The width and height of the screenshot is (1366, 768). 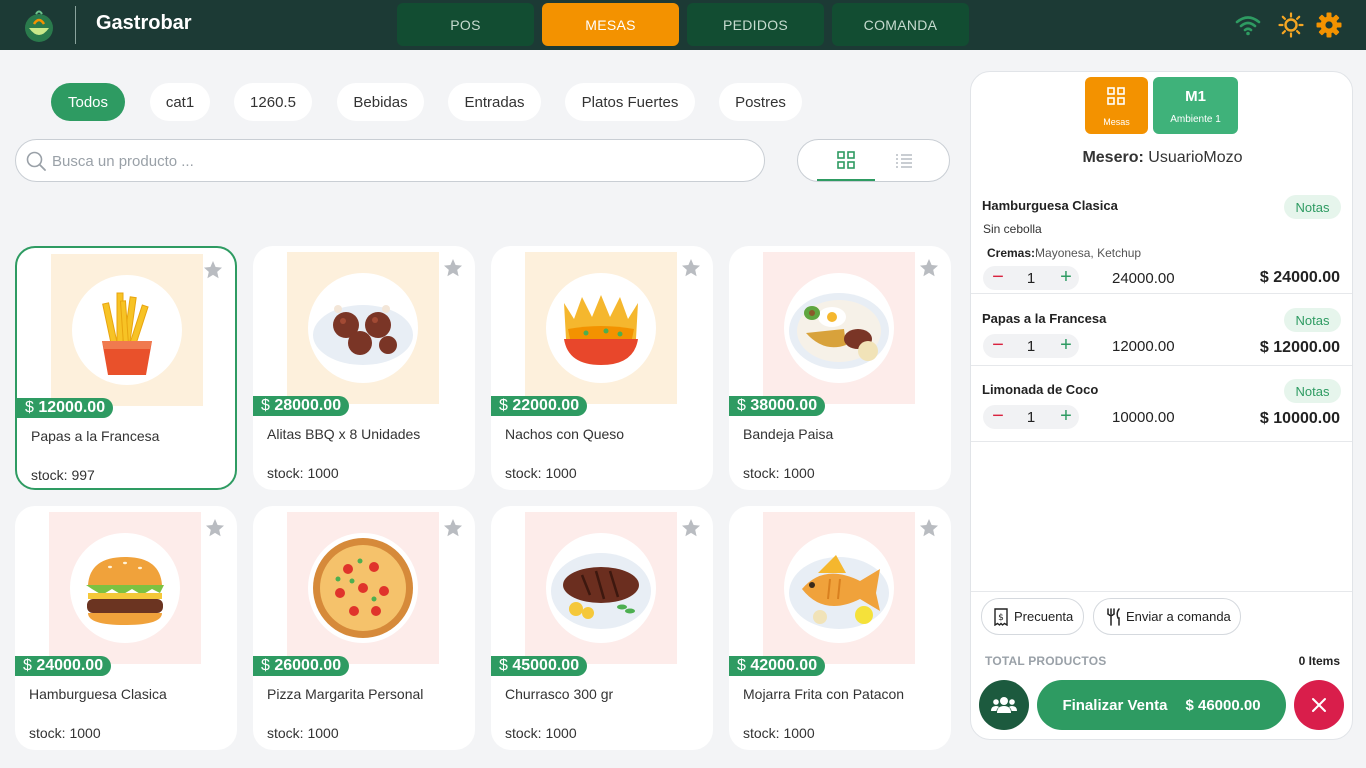 What do you see at coordinates (760, 102) in the screenshot?
I see `category-postres: Postres` at bounding box center [760, 102].